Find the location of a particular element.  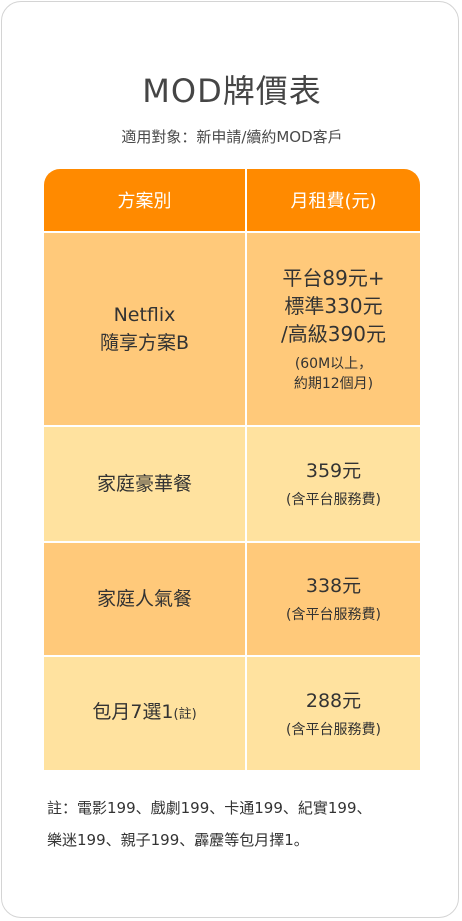

plan-cell: 包月7選1(註) is located at coordinates (145, 713).